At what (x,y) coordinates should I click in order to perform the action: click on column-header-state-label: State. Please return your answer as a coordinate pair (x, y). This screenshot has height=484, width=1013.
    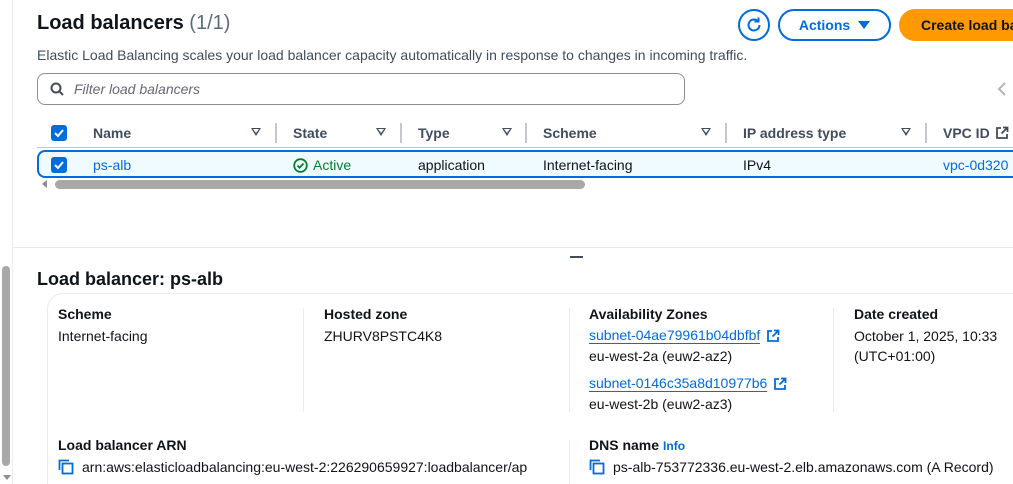
    Looking at the image, I should click on (310, 133).